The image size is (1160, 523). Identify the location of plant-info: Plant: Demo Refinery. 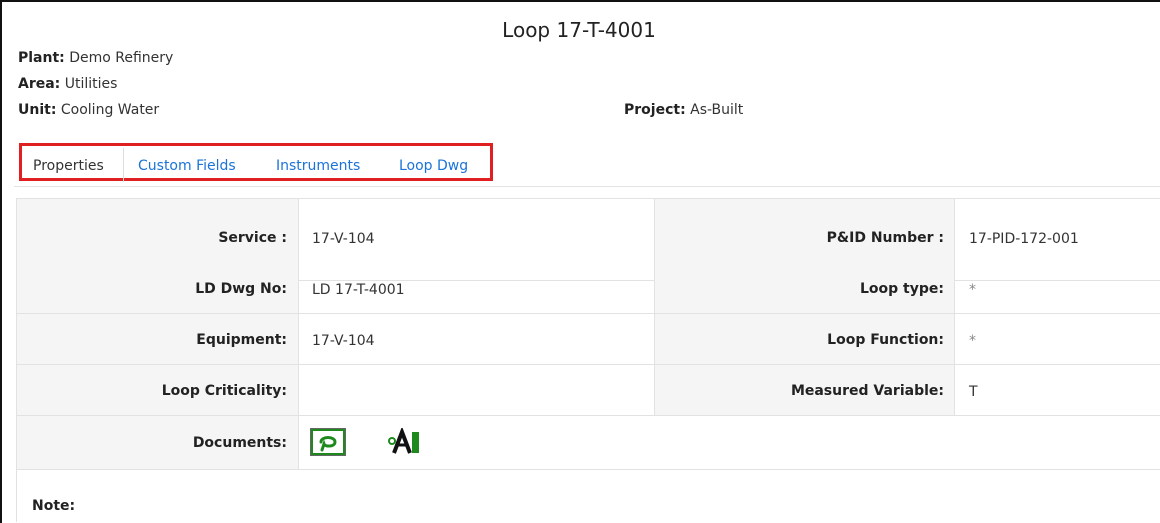
(95, 58).